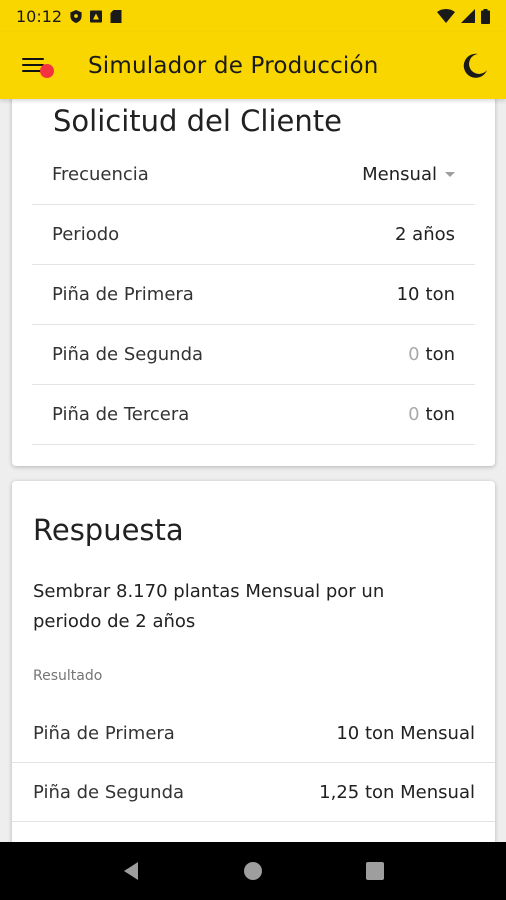  What do you see at coordinates (399, 174) in the screenshot?
I see `dropdown-value: Mensual` at bounding box center [399, 174].